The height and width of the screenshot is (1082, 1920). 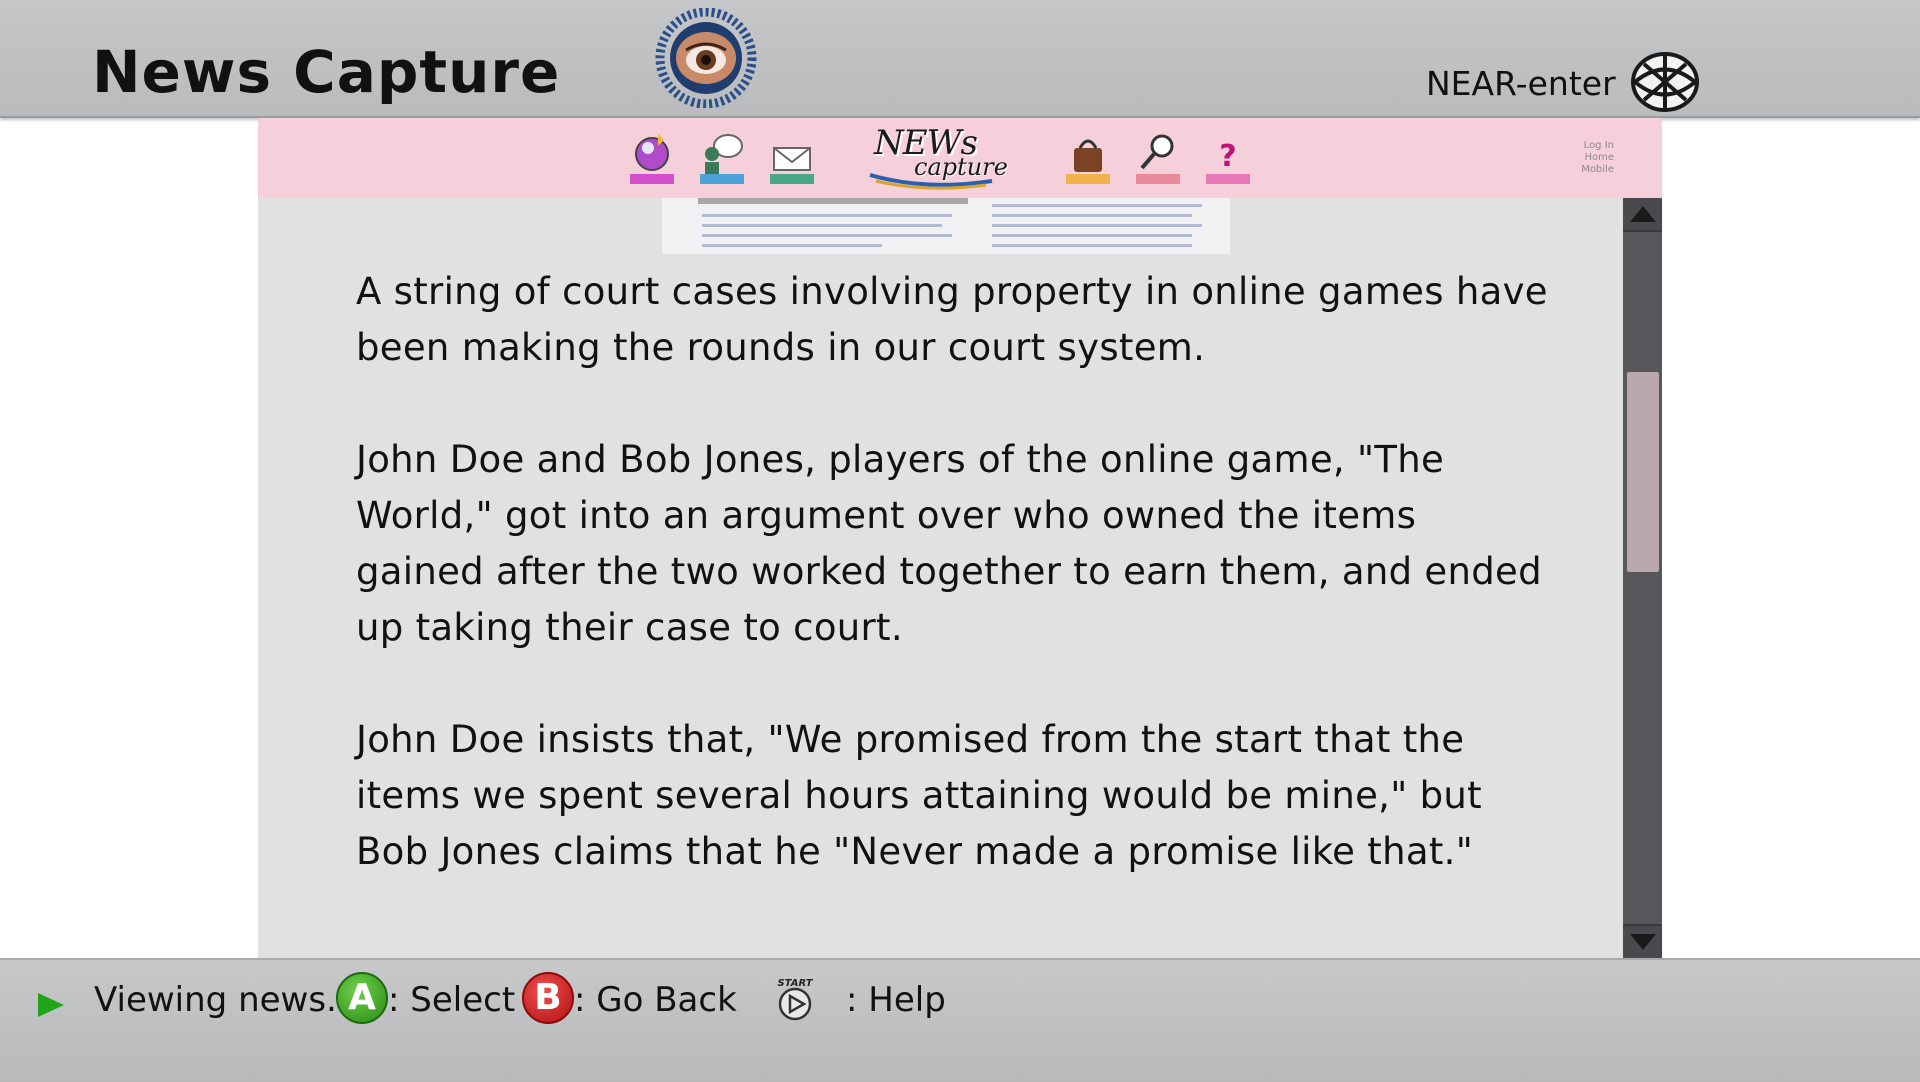 I want to click on chat-icon, so click(x=722, y=159).